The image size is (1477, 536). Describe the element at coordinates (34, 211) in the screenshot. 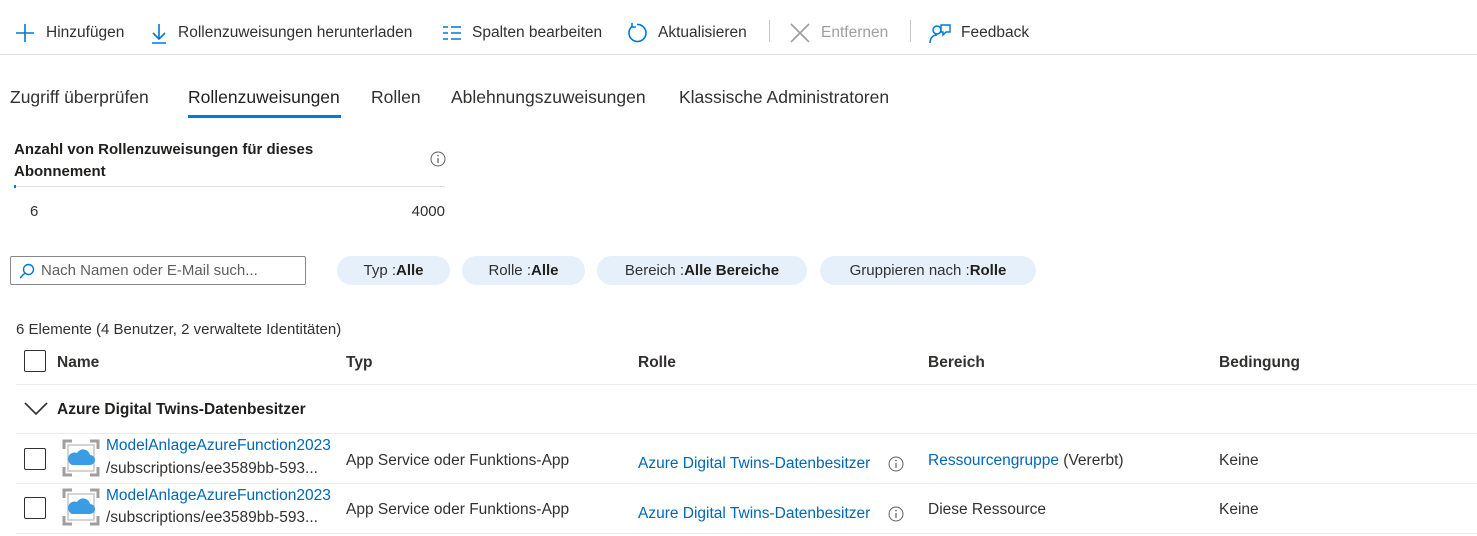

I see `assignment-count-current: 6` at that location.